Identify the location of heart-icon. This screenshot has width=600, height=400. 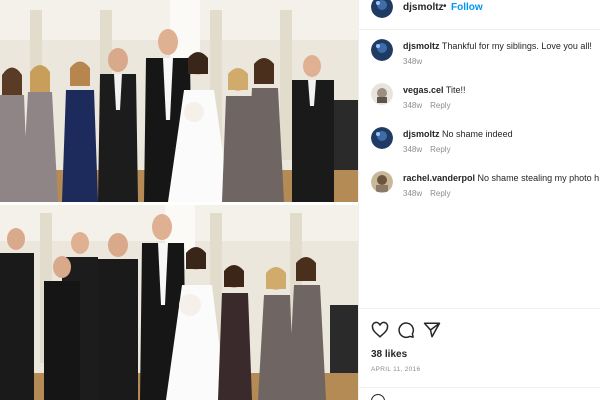
(380, 330).